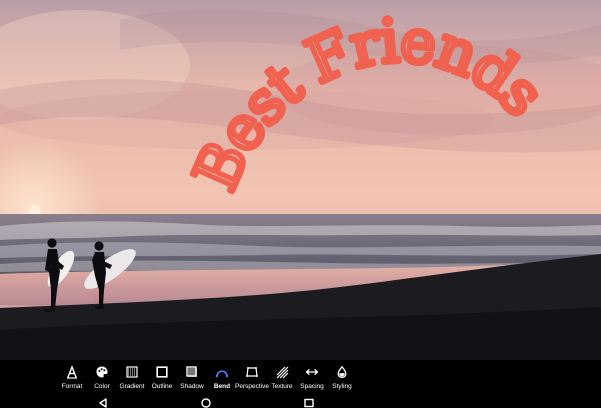 The width and height of the screenshot is (601, 408). Describe the element at coordinates (312, 386) in the screenshot. I see `tool-label: Spacing` at that location.